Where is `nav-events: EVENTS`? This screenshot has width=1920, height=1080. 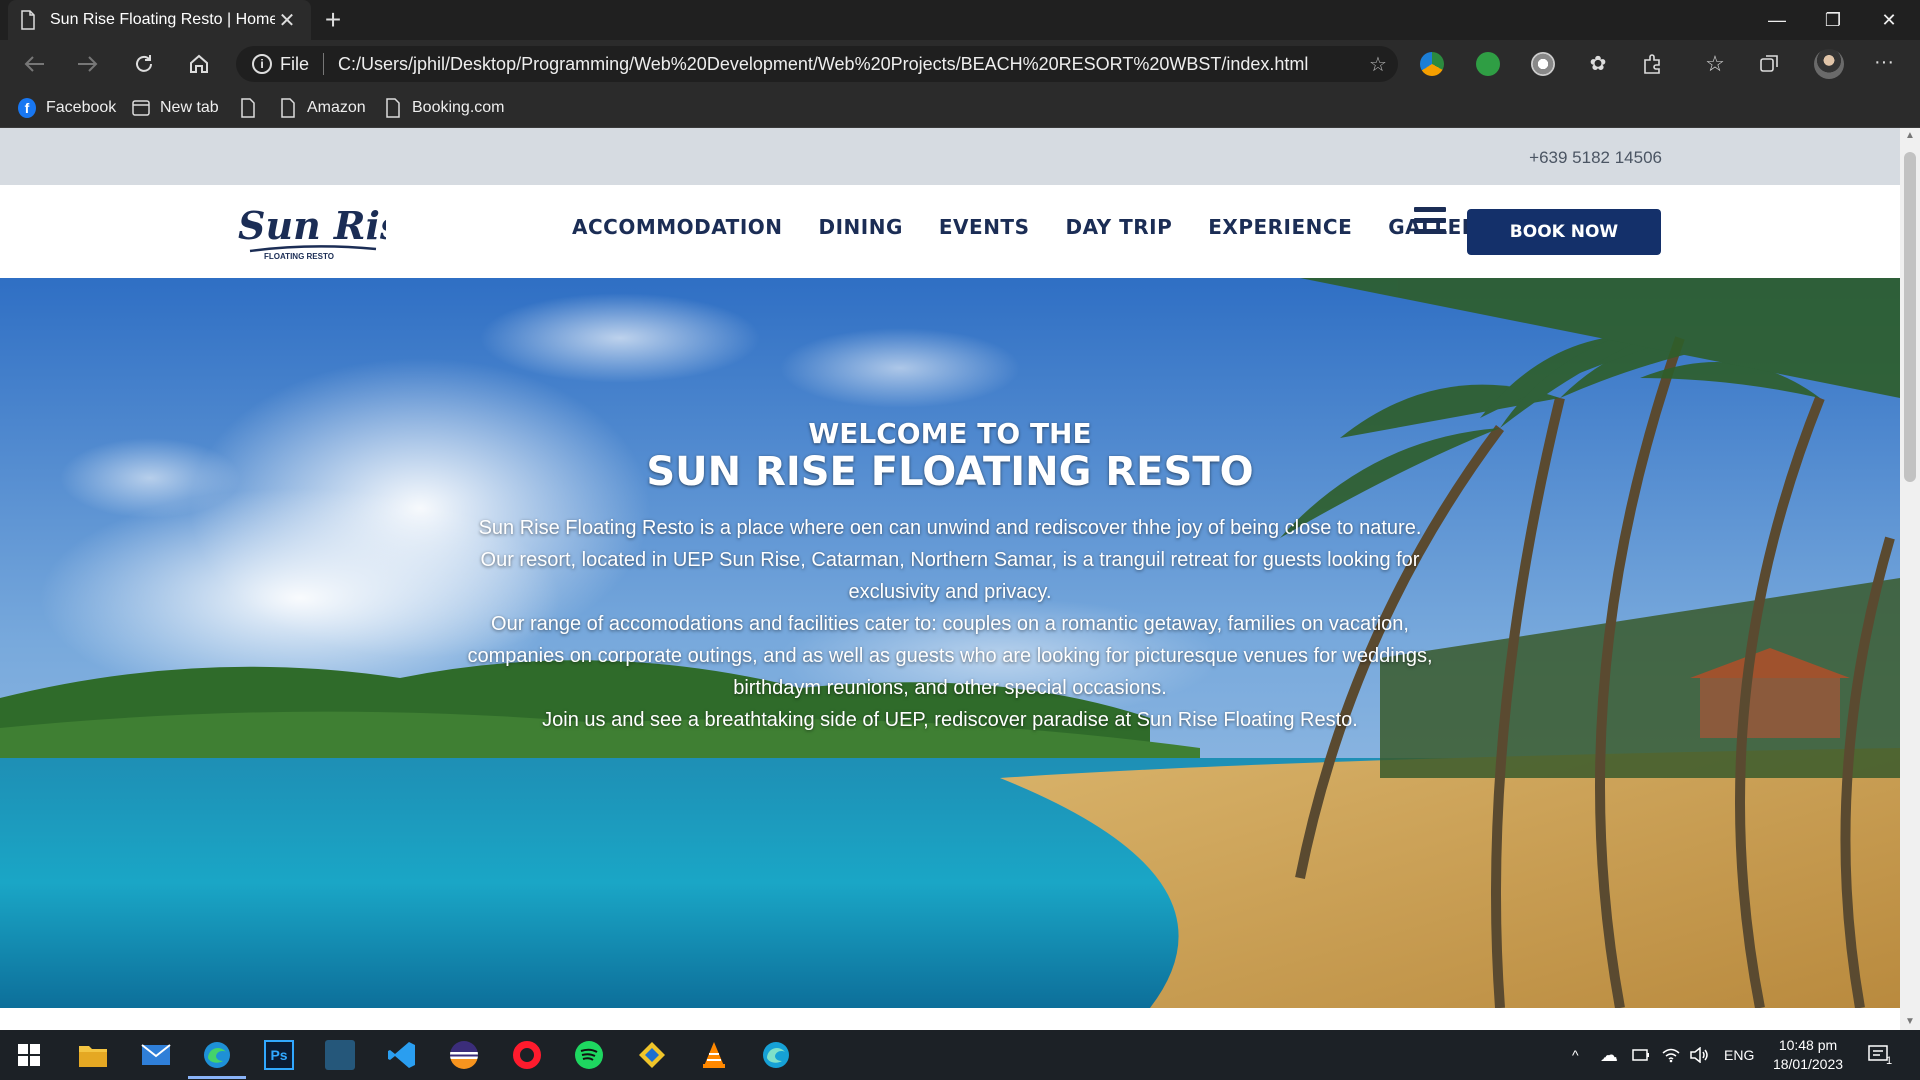 nav-events: EVENTS is located at coordinates (984, 227).